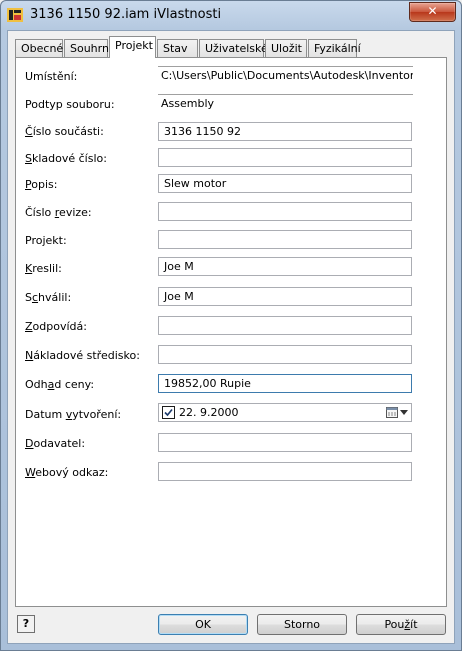 The width and height of the screenshot is (462, 651). Describe the element at coordinates (46, 240) in the screenshot. I see `projekt-label: Projekt:` at that location.